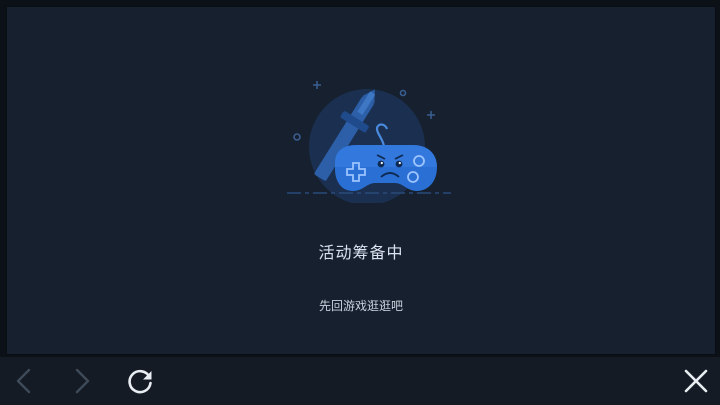  I want to click on chevron-right-icon, so click(82, 381).